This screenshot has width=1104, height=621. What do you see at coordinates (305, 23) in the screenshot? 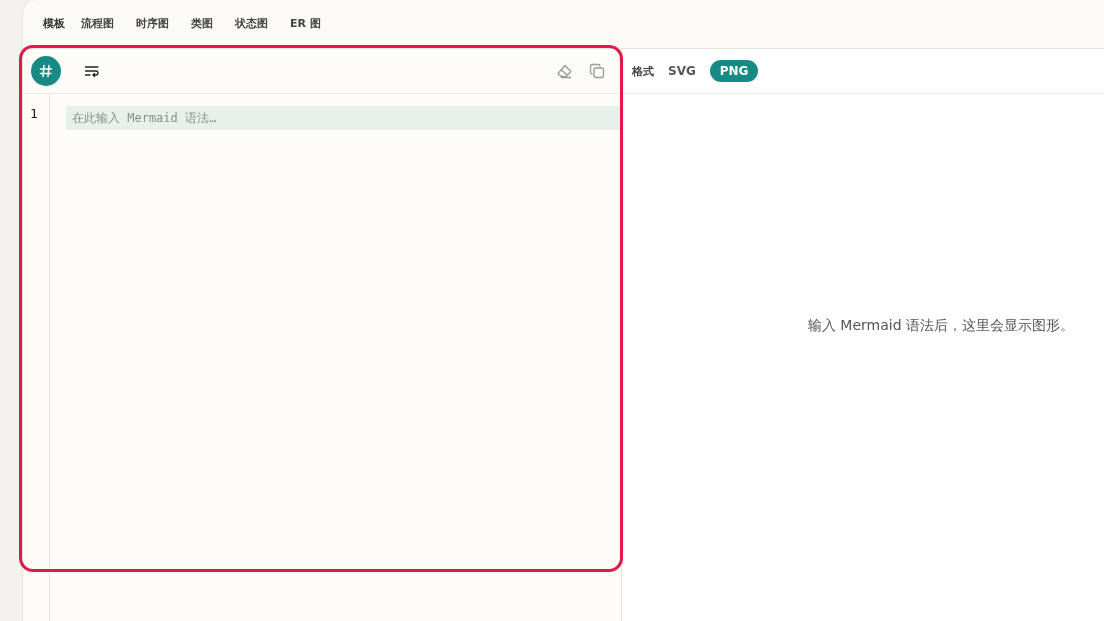
I see `template-button: ER 图` at bounding box center [305, 23].